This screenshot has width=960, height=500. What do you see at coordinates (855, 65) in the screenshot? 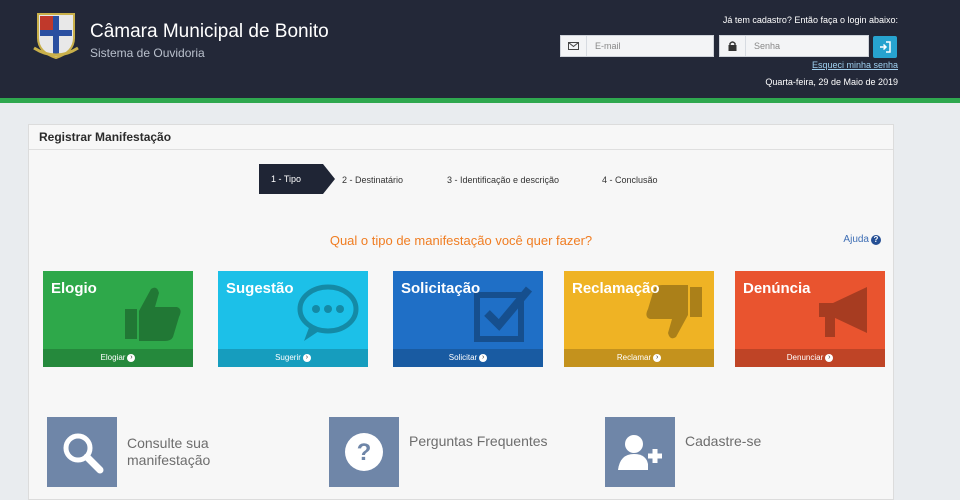
I see `forgot-password-link: Esqueci minha senha` at bounding box center [855, 65].